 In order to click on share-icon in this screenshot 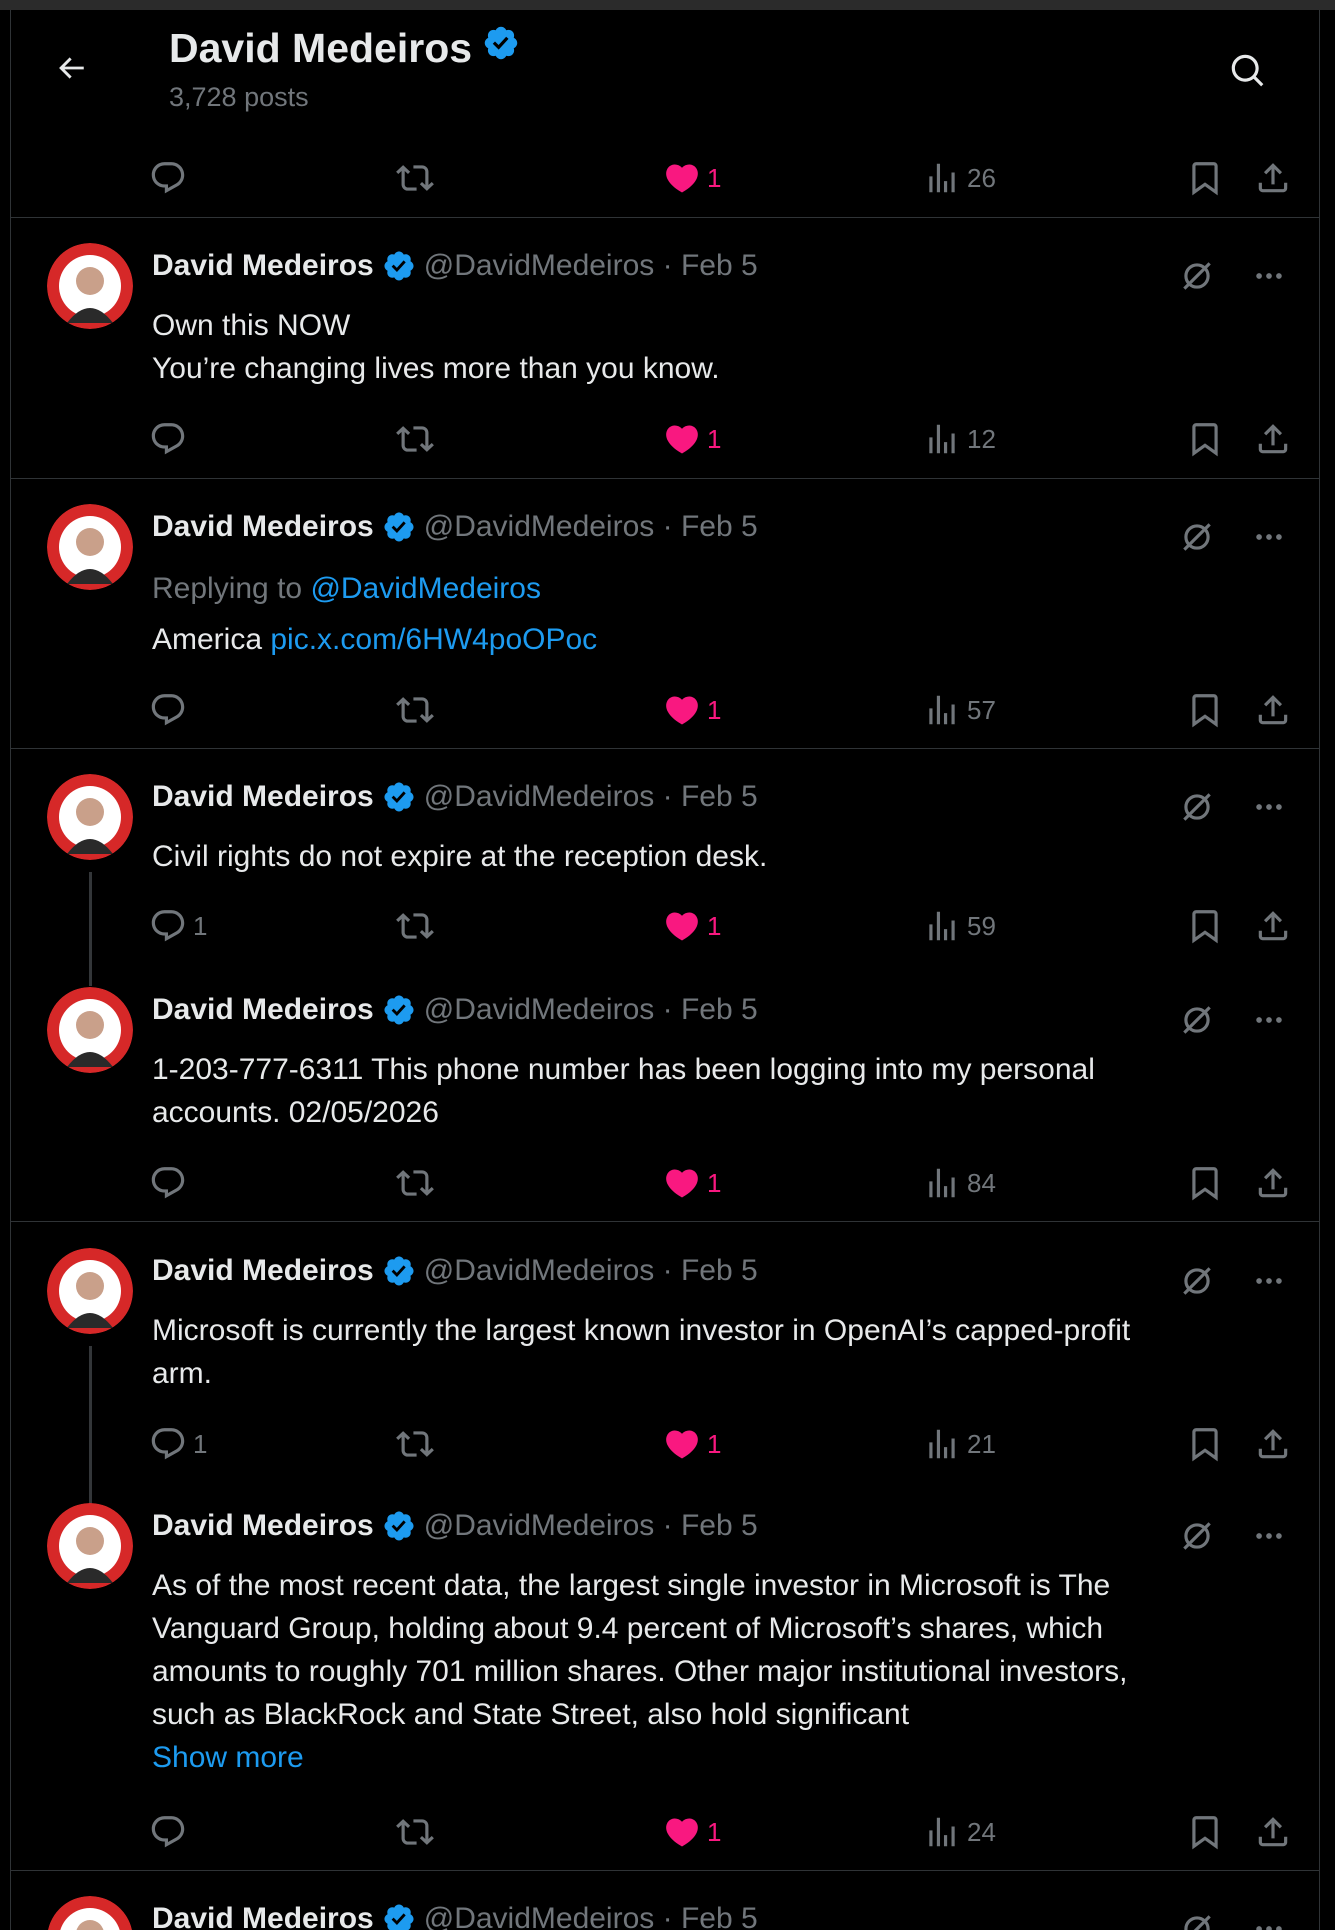, I will do `click(1273, 178)`.